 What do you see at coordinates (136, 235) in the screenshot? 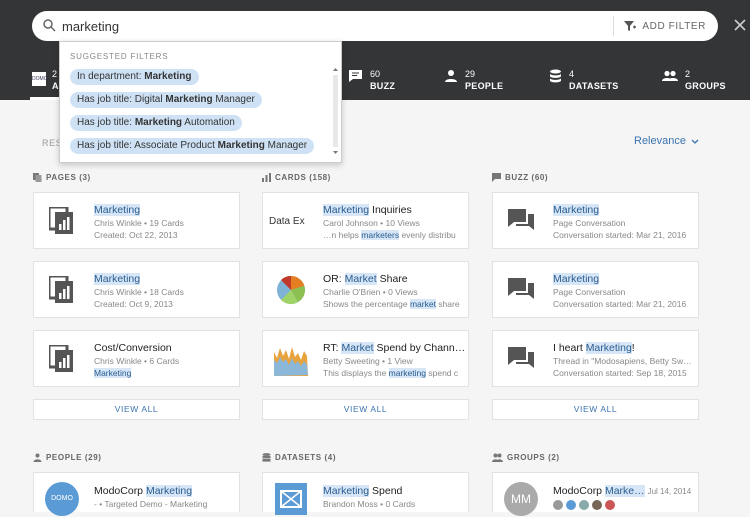
I see `result-date: Created: Oct 22, 2013` at bounding box center [136, 235].